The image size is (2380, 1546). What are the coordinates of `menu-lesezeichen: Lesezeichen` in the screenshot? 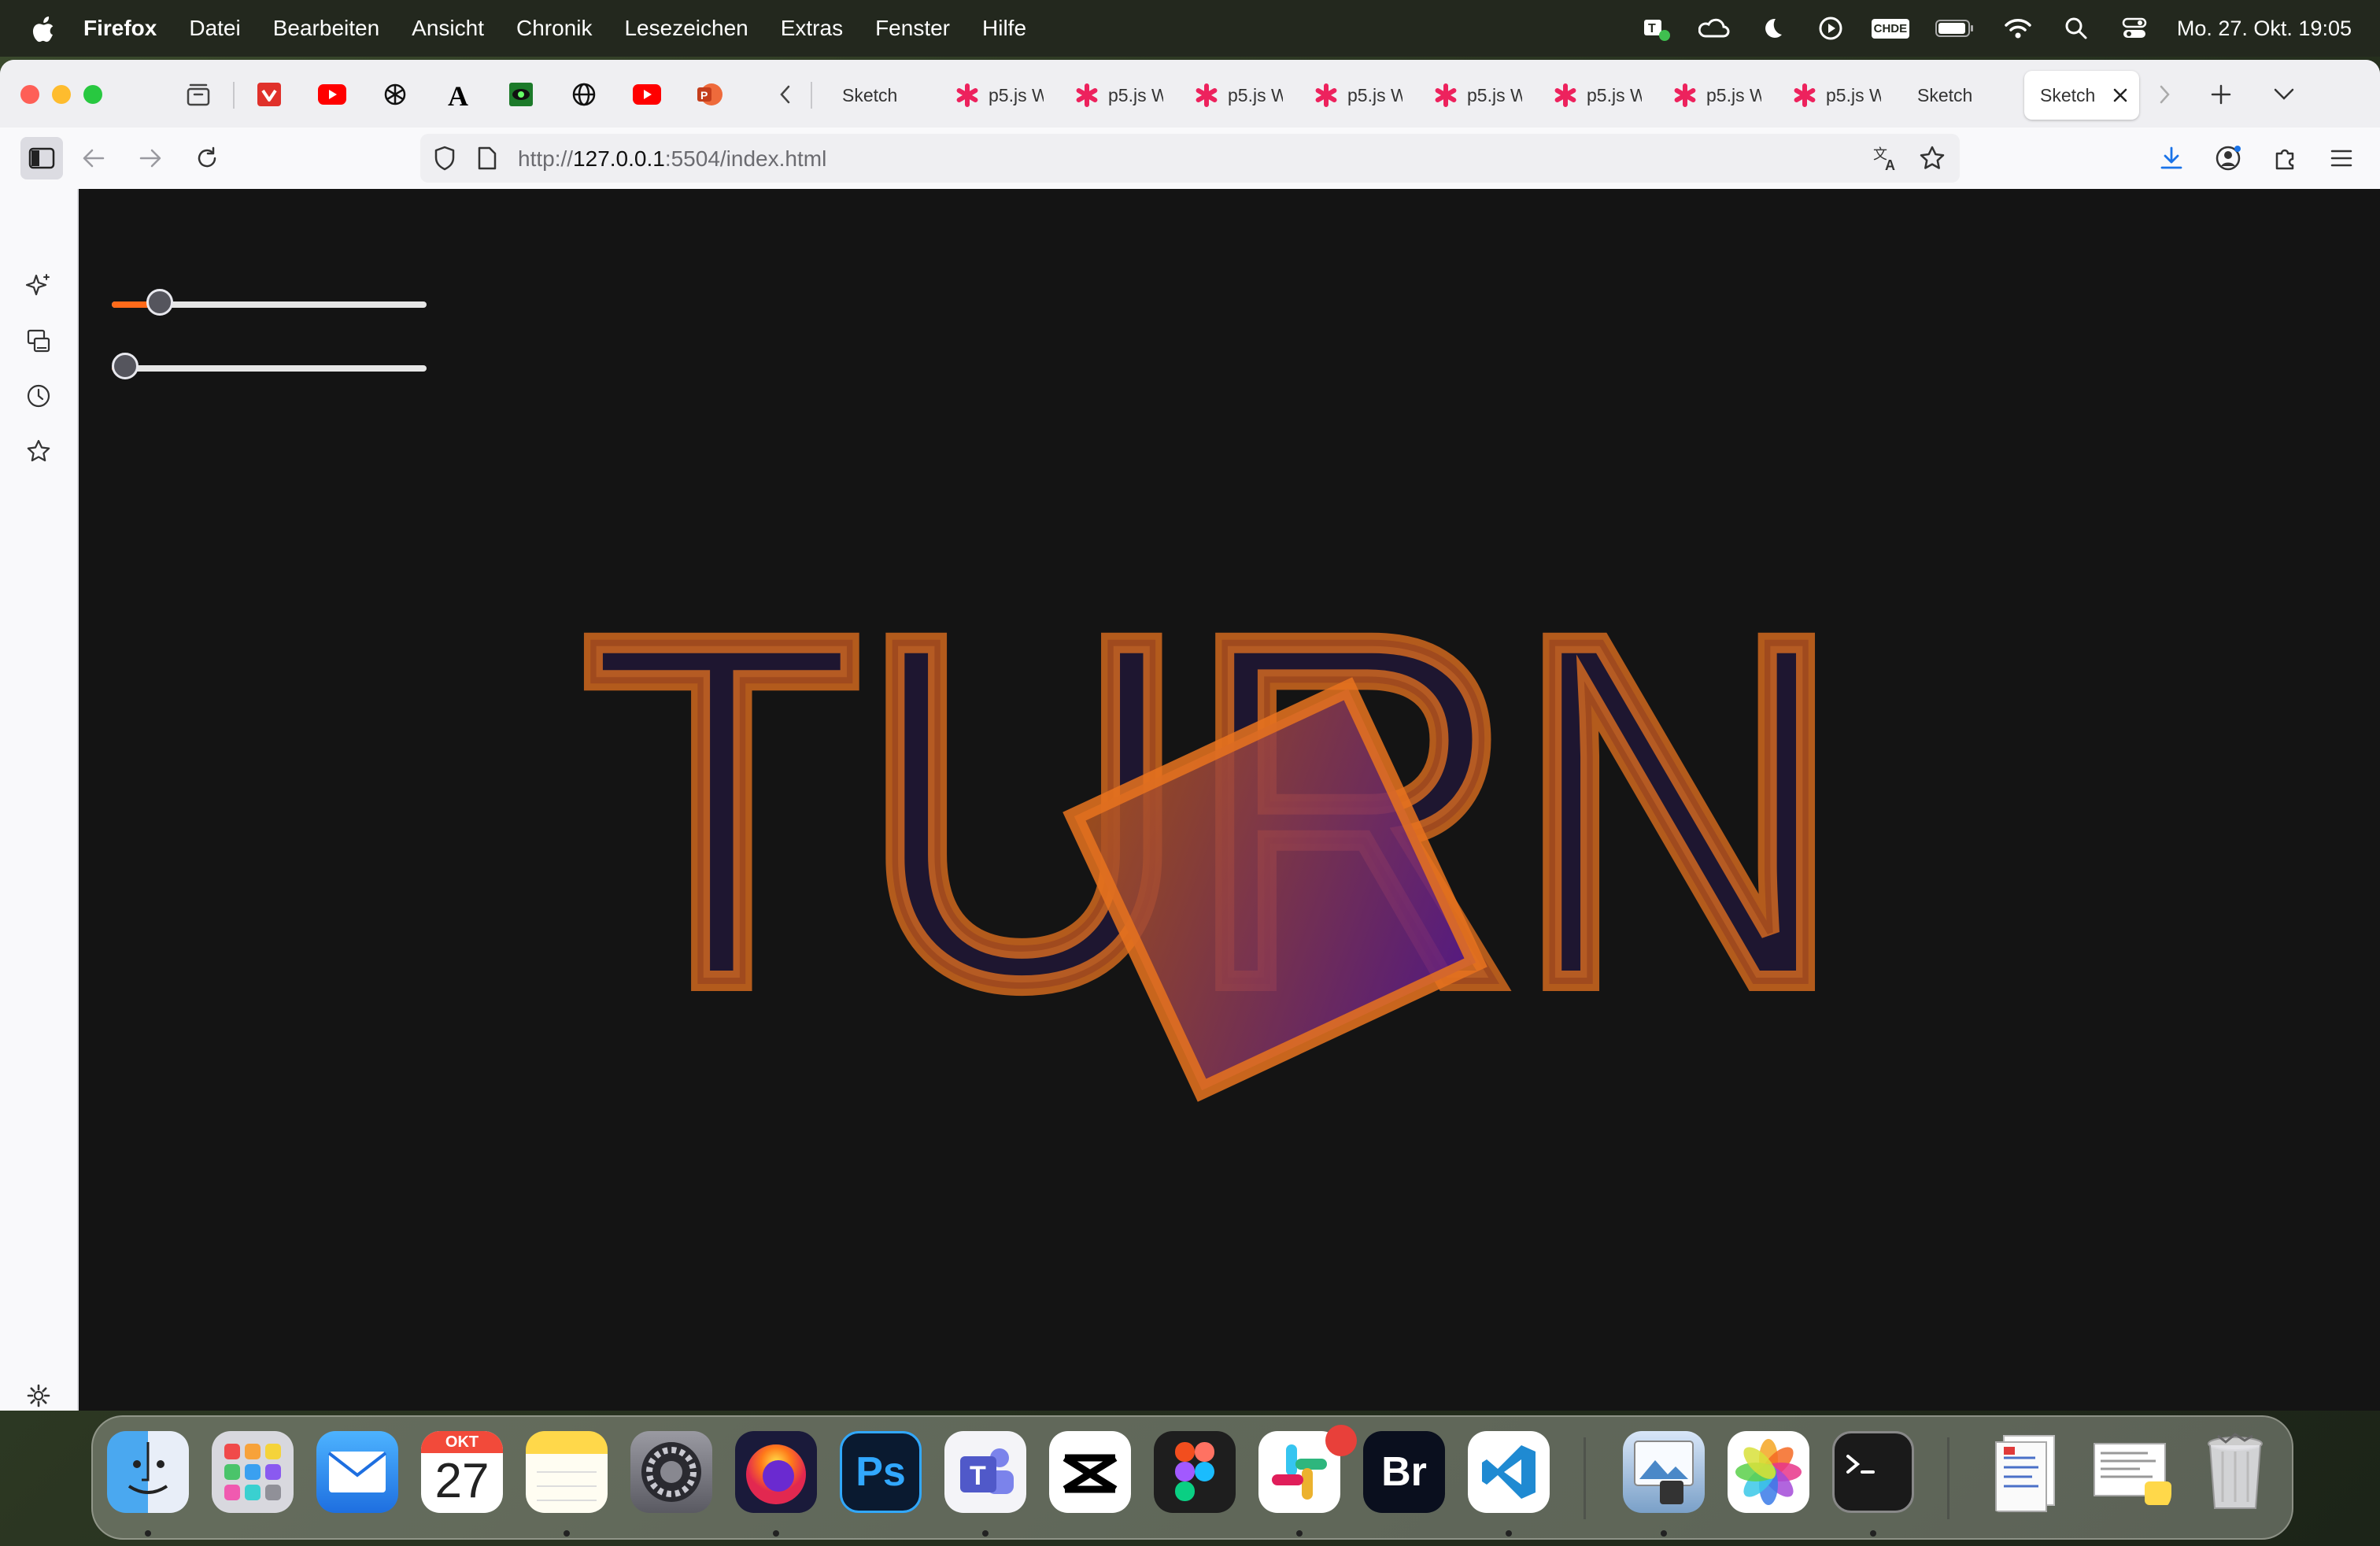 It's located at (686, 28).